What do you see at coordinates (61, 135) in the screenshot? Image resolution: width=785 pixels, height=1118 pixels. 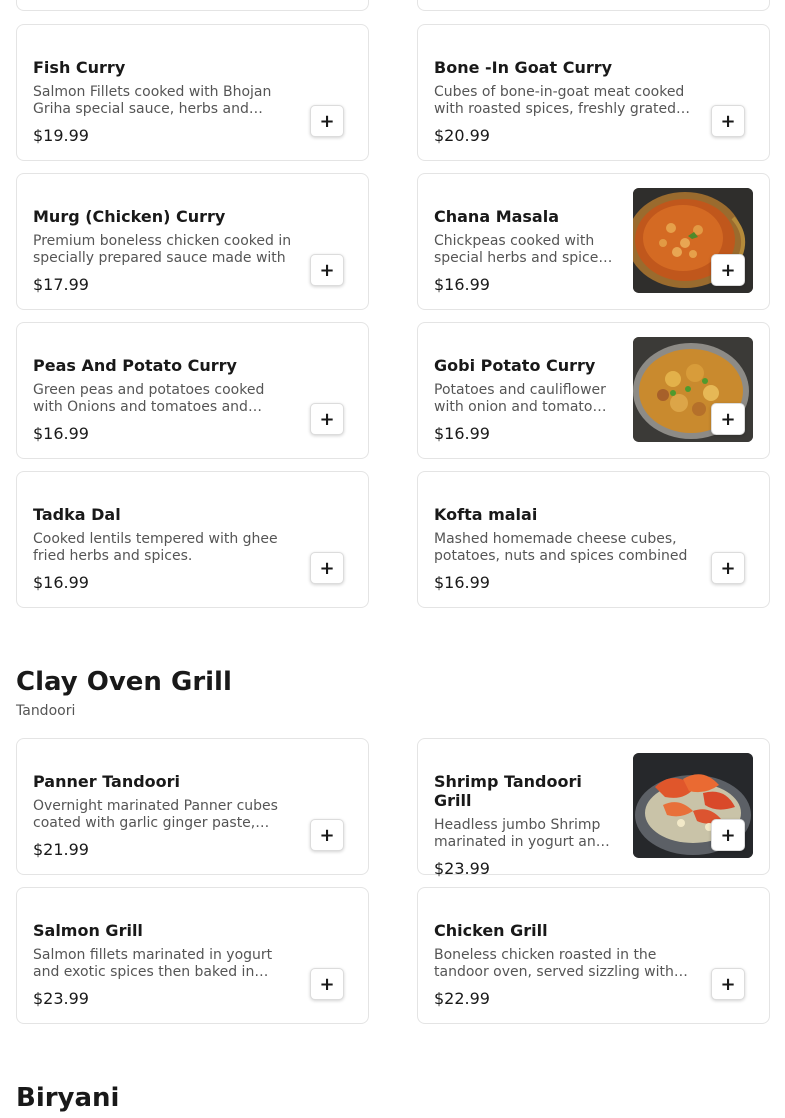 I see `item-price: $19.99` at bounding box center [61, 135].